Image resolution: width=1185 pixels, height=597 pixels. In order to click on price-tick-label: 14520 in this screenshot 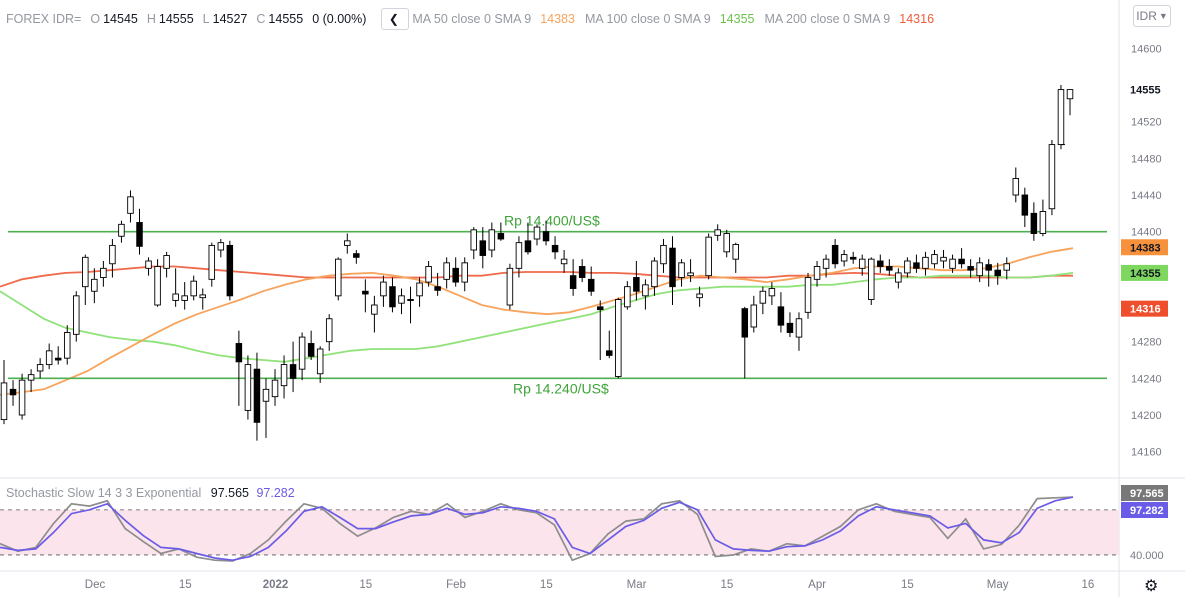, I will do `click(1146, 123)`.